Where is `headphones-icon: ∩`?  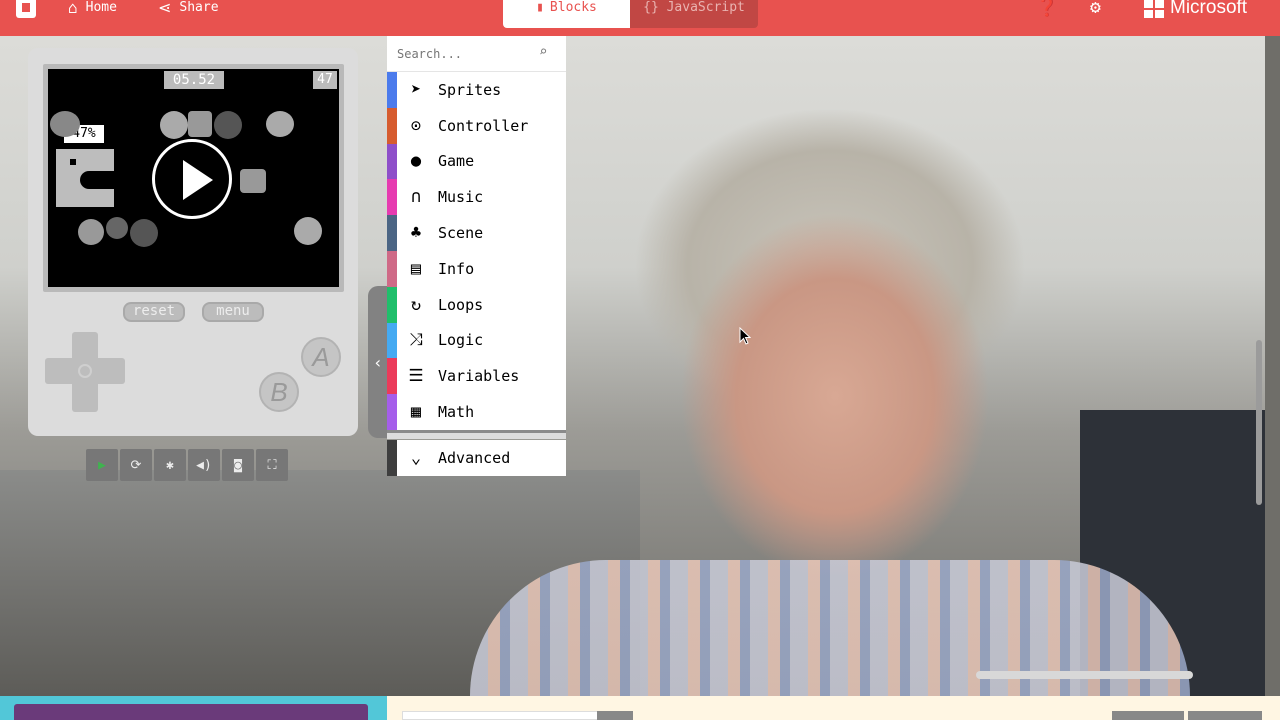 headphones-icon: ∩ is located at coordinates (416, 197).